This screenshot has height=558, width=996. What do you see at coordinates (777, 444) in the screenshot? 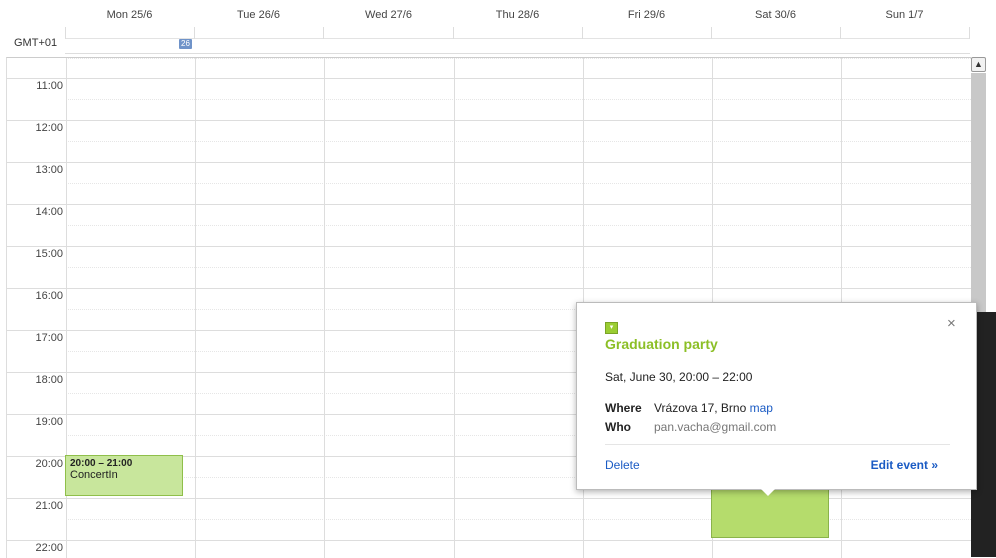
I see `popup-divider` at bounding box center [777, 444].